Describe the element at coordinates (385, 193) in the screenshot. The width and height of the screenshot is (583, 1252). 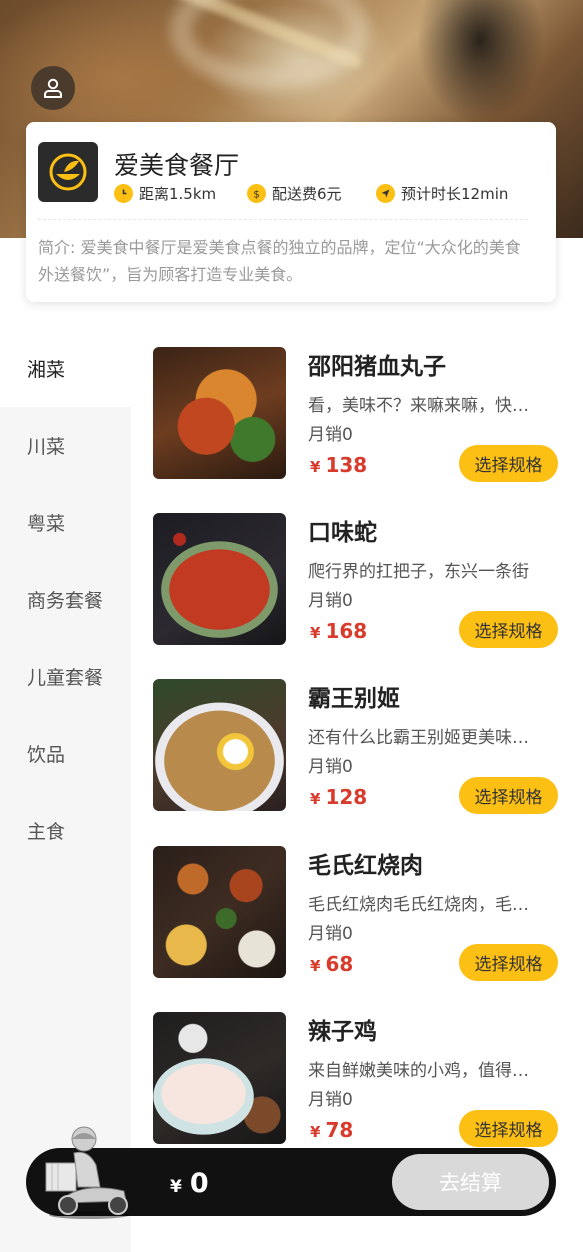
I see `navigation-arrow-icon` at that location.